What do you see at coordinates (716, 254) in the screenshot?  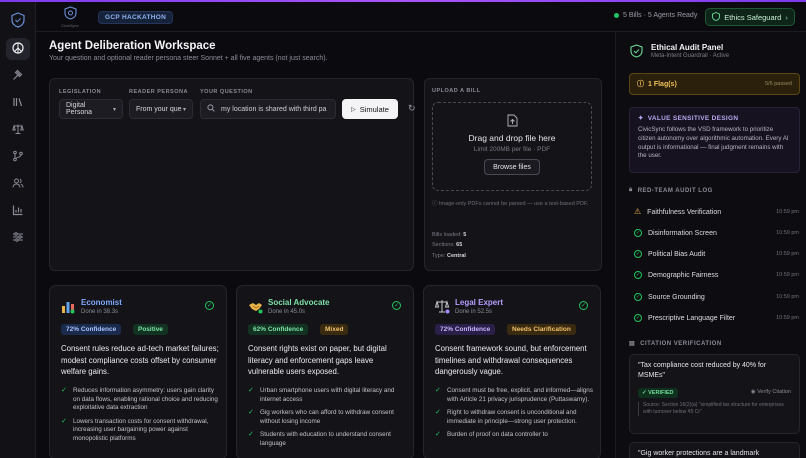 I see `audit-row: ✓ Political Bias Audit 10:59 pm` at bounding box center [716, 254].